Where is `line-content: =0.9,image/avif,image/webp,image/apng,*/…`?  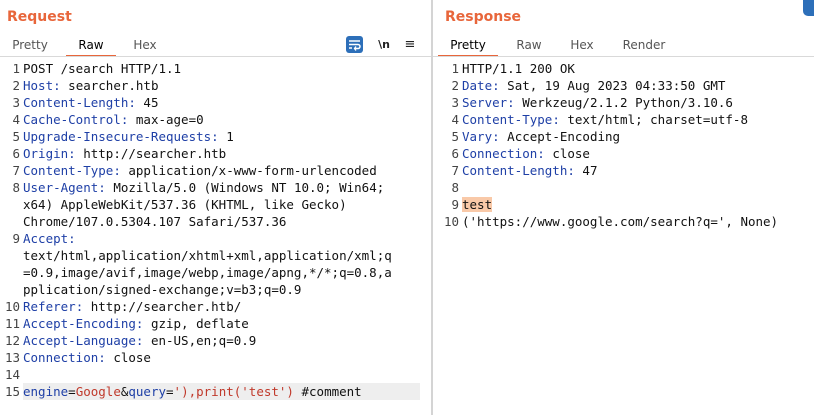 line-content: =0.9,image/avif,image/webp,image/apng,*/… is located at coordinates (207, 272).